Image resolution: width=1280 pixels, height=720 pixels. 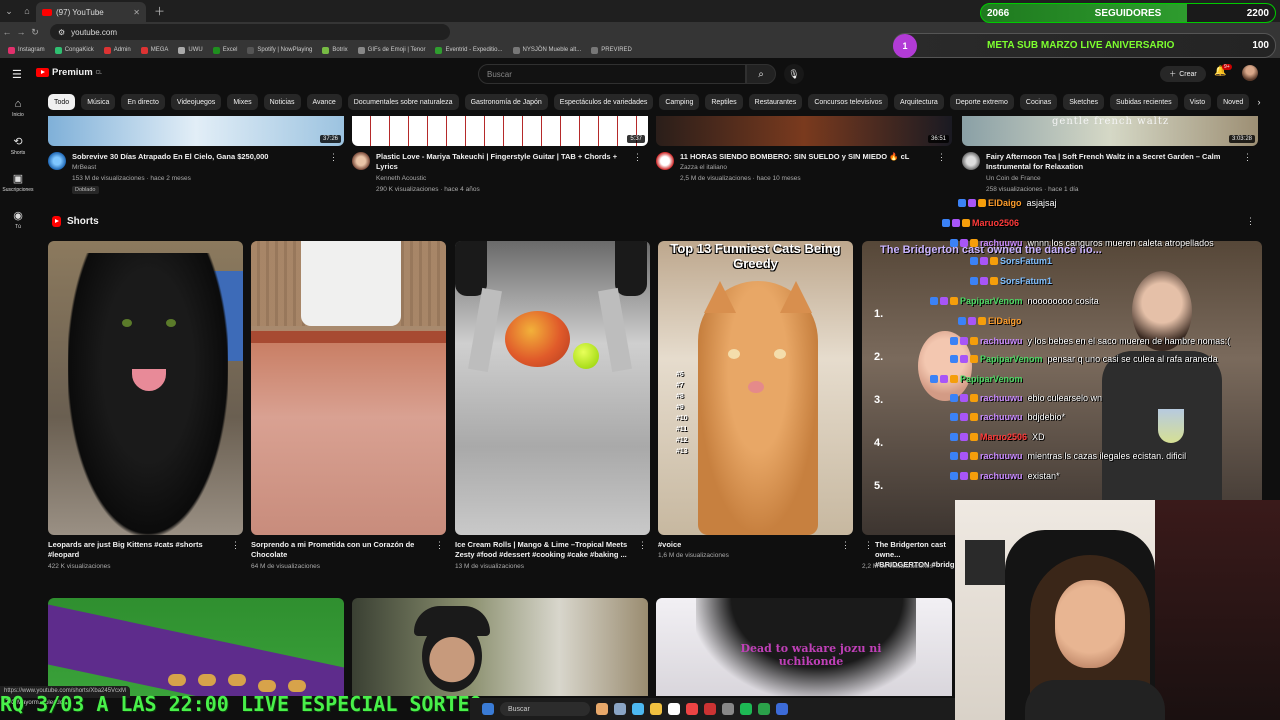 What do you see at coordinates (35, 32) in the screenshot?
I see `reload-icon: ↻` at bounding box center [35, 32].